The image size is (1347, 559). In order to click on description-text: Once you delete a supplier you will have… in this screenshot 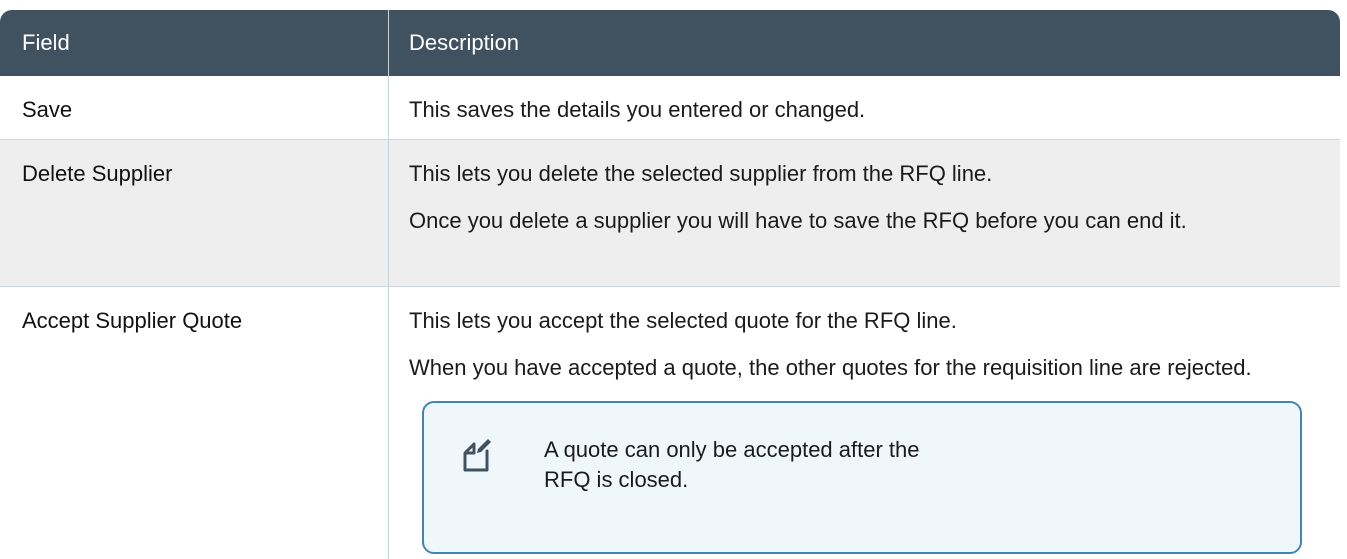, I will do `click(798, 220)`.